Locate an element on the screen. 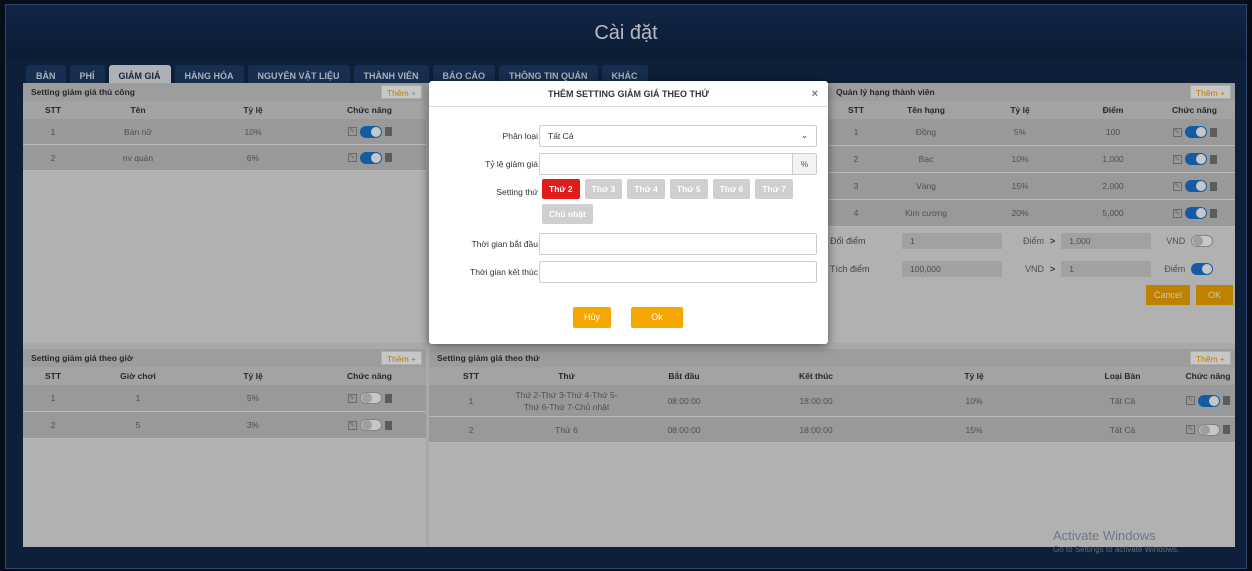  end-label: Thời gian kết thúc is located at coordinates (504, 272).